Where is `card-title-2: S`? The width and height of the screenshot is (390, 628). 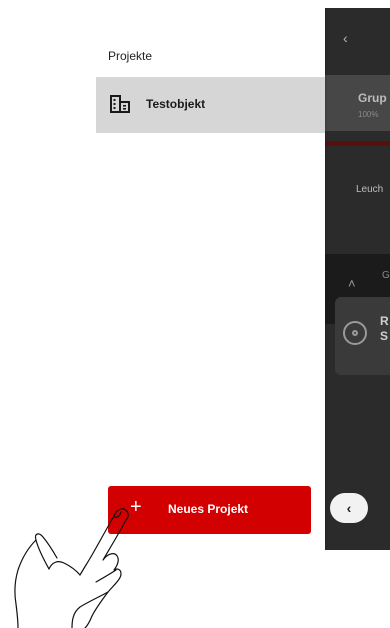 card-title-2: S is located at coordinates (384, 336).